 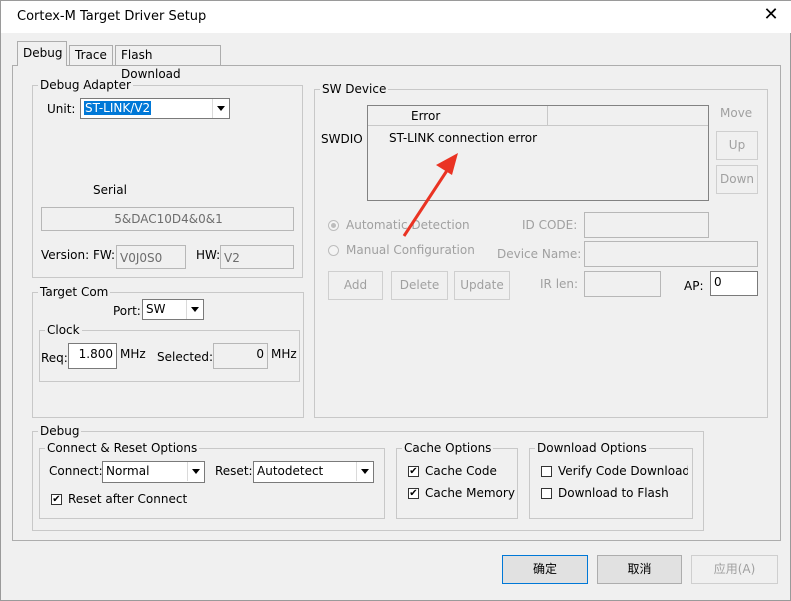 What do you see at coordinates (333, 225) in the screenshot?
I see `auto-detection-radio` at bounding box center [333, 225].